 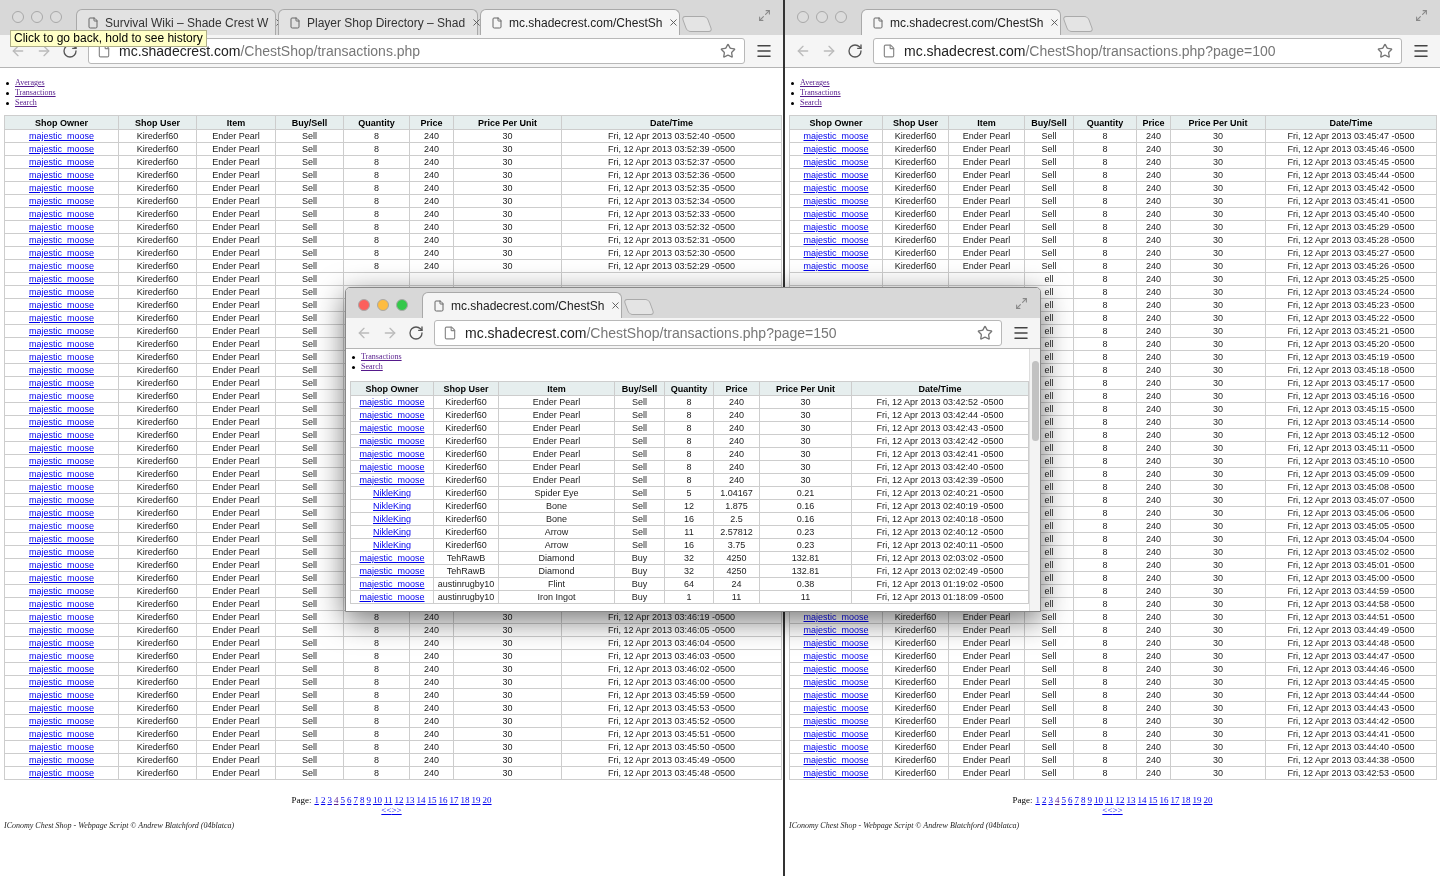 I want to click on table-cell: Fri, 12 Apr 2013 03:44:41 -0500, so click(x=1351, y=734).